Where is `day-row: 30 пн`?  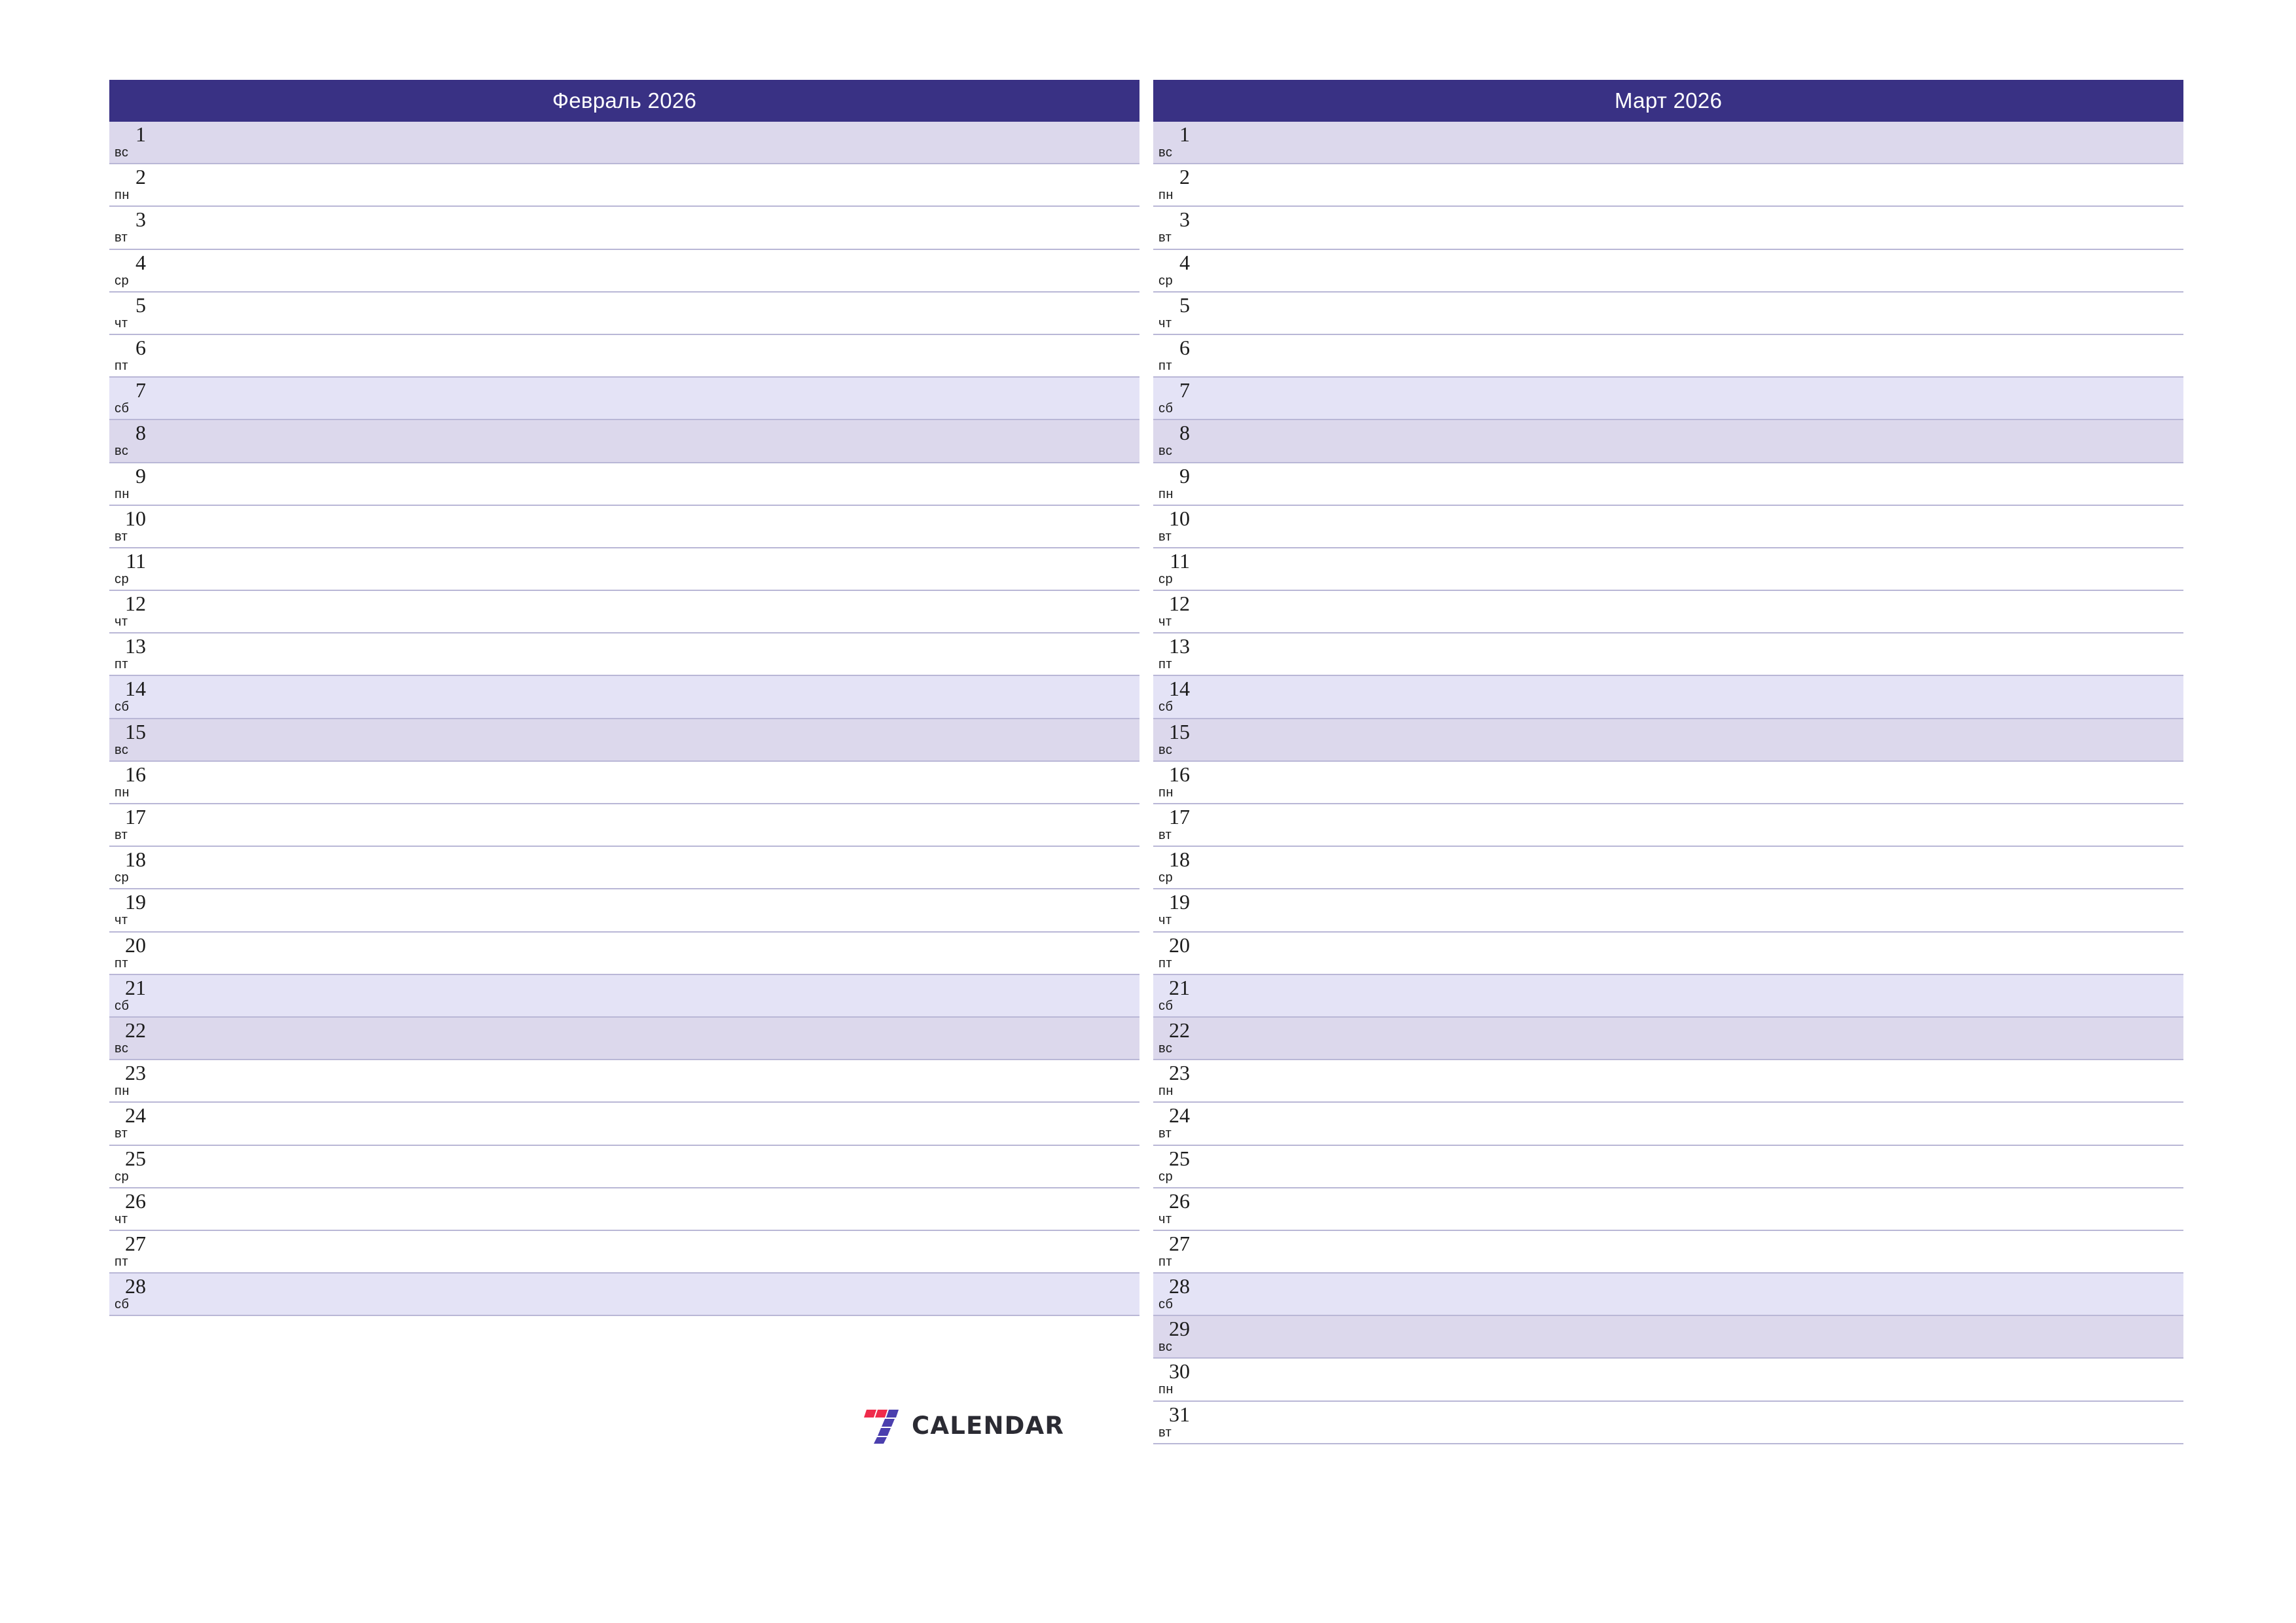 day-row: 30 пн is located at coordinates (1668, 1380).